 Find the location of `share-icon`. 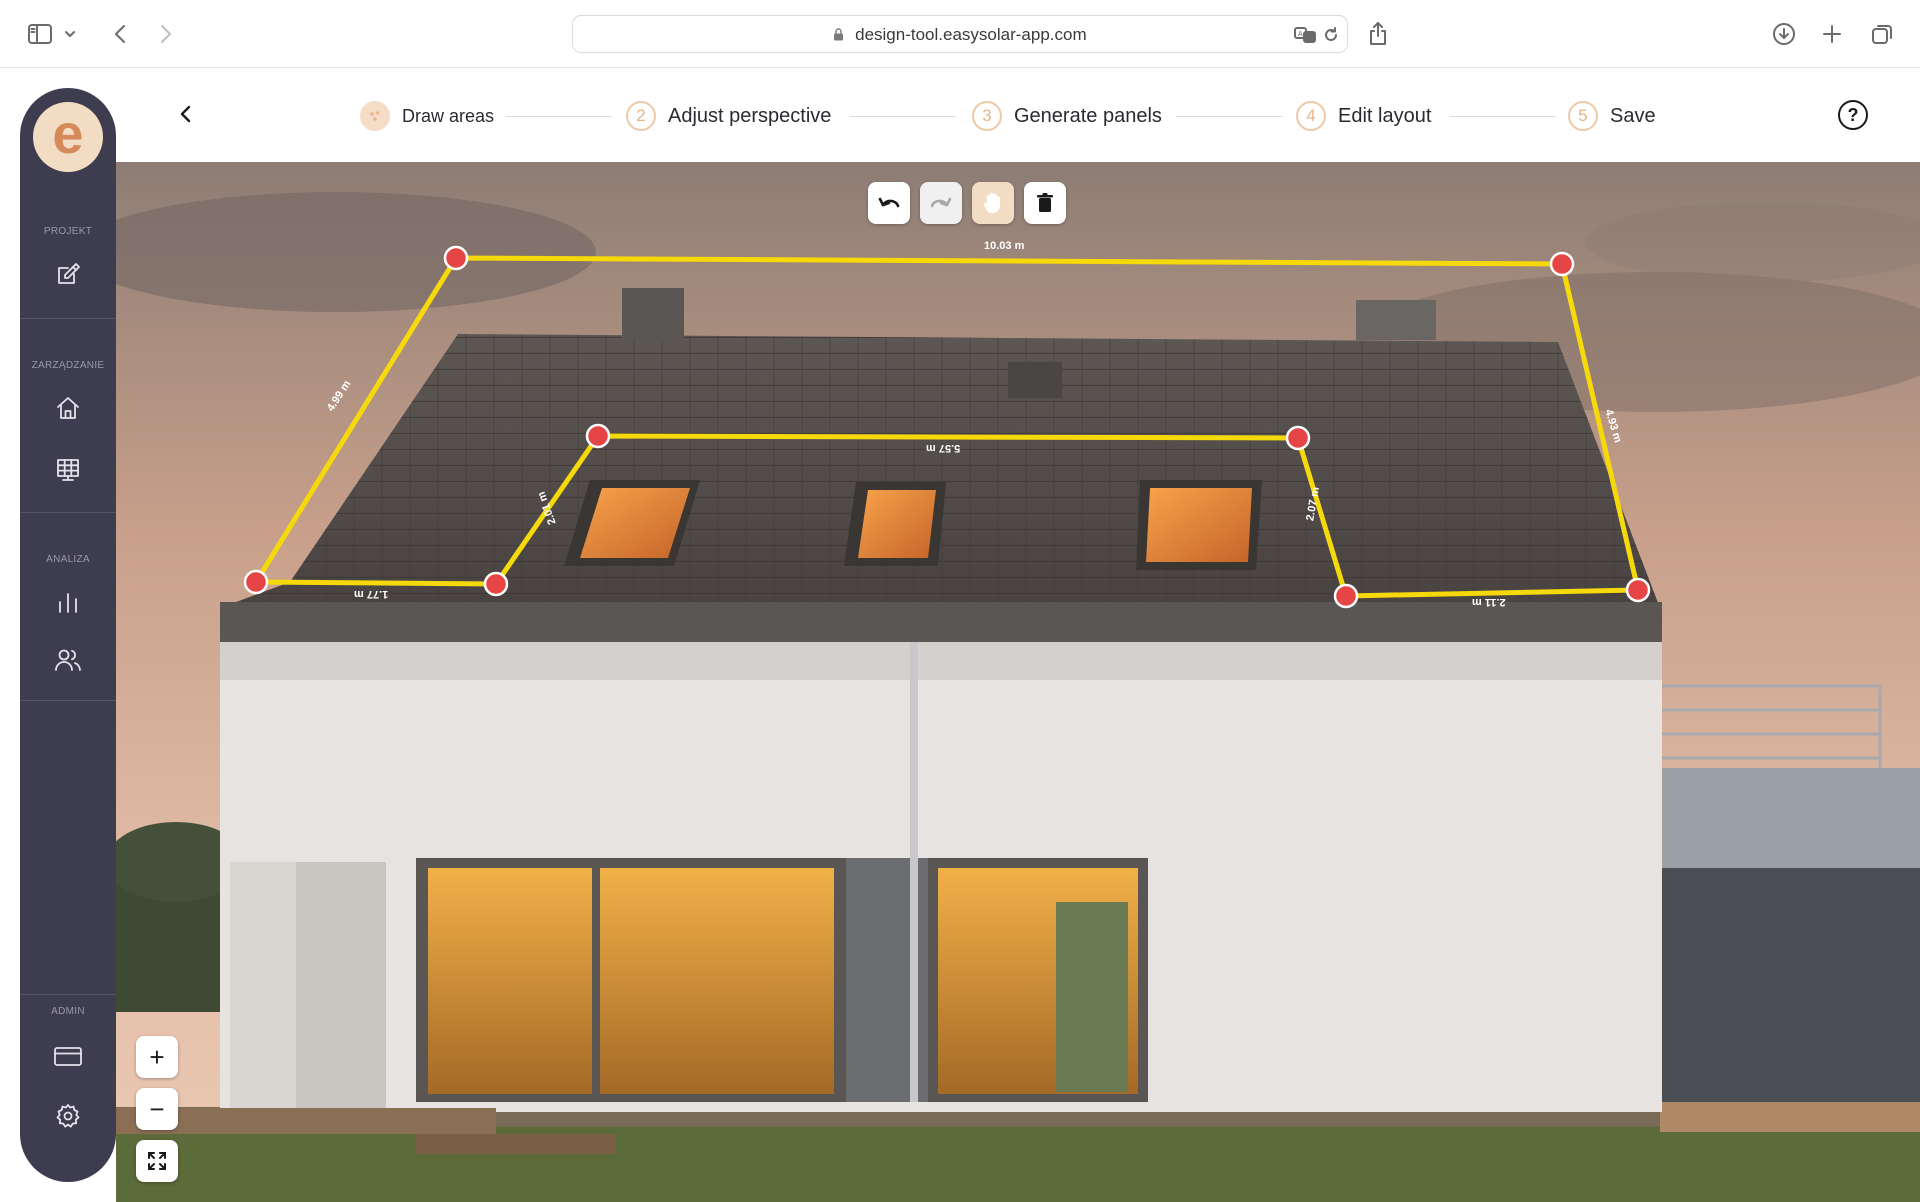

share-icon is located at coordinates (1378, 34).